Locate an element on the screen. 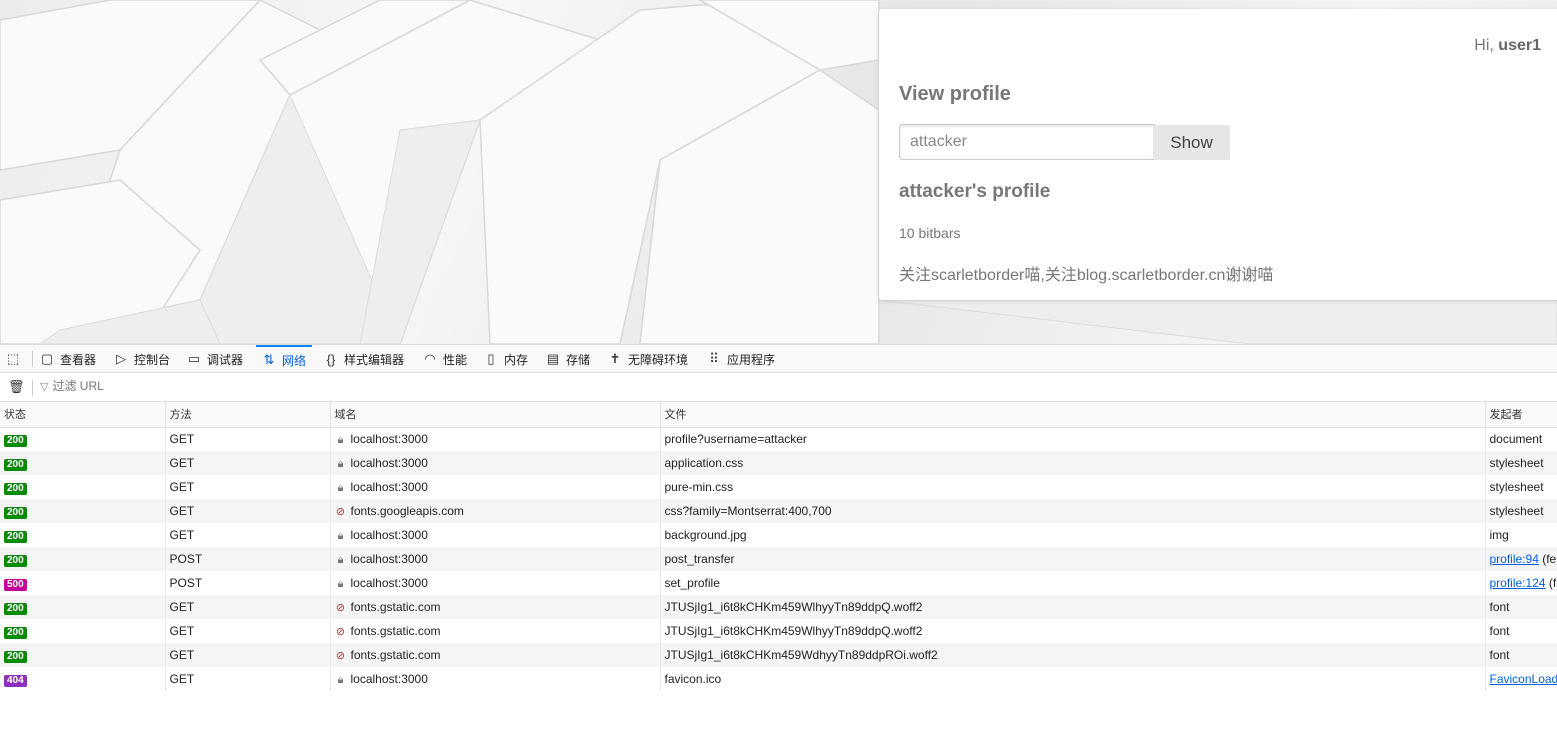  tab-label: 网络 is located at coordinates (294, 360).